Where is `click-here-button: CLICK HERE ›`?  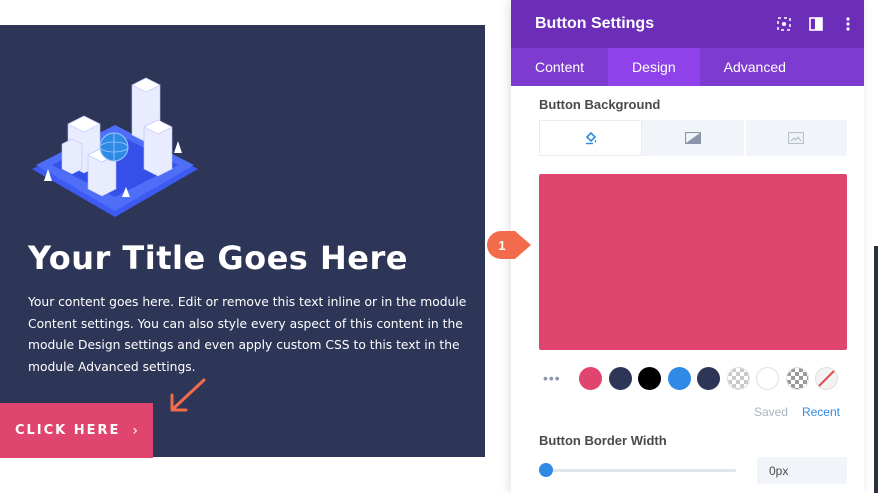
click-here-button: CLICK HERE › is located at coordinates (76, 430).